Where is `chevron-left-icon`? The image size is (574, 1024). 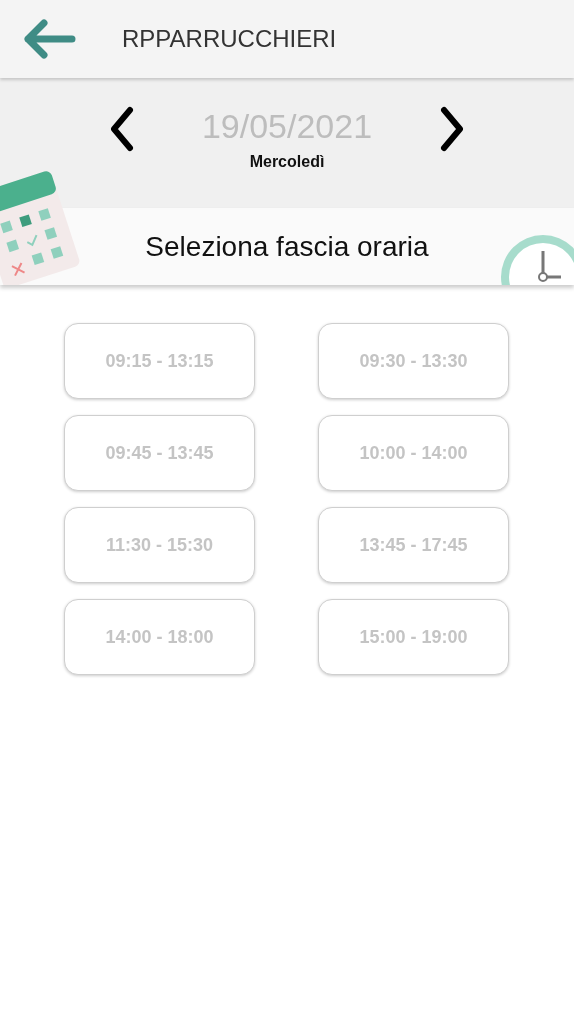
chevron-left-icon is located at coordinates (122, 129).